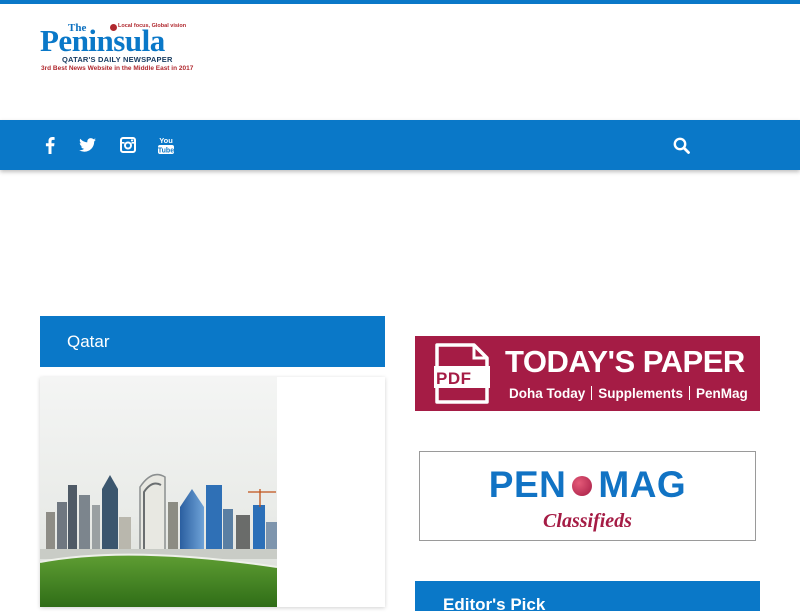  I want to click on facebook-icon, so click(50, 145).